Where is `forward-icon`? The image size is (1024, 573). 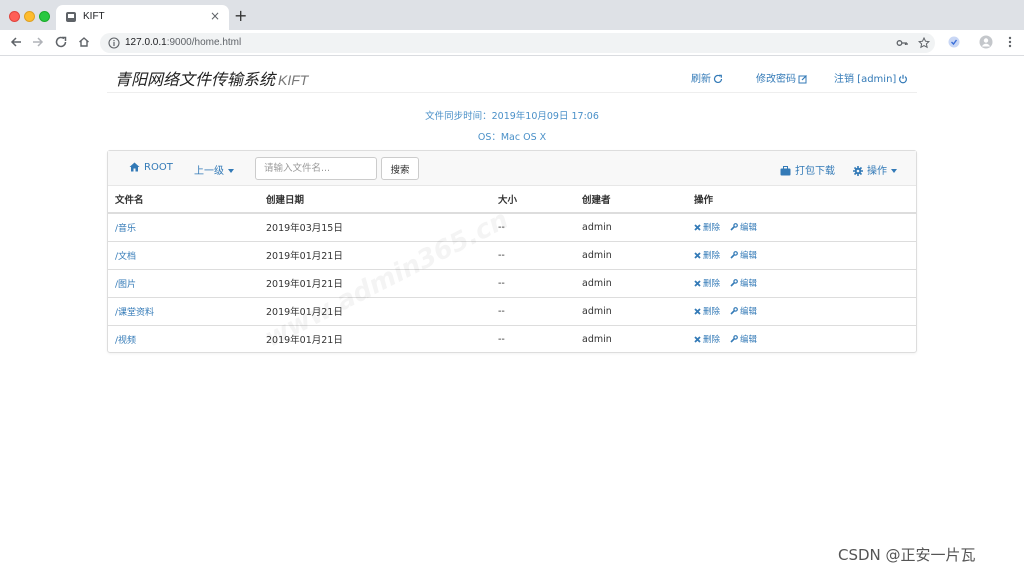
forward-icon is located at coordinates (38, 42).